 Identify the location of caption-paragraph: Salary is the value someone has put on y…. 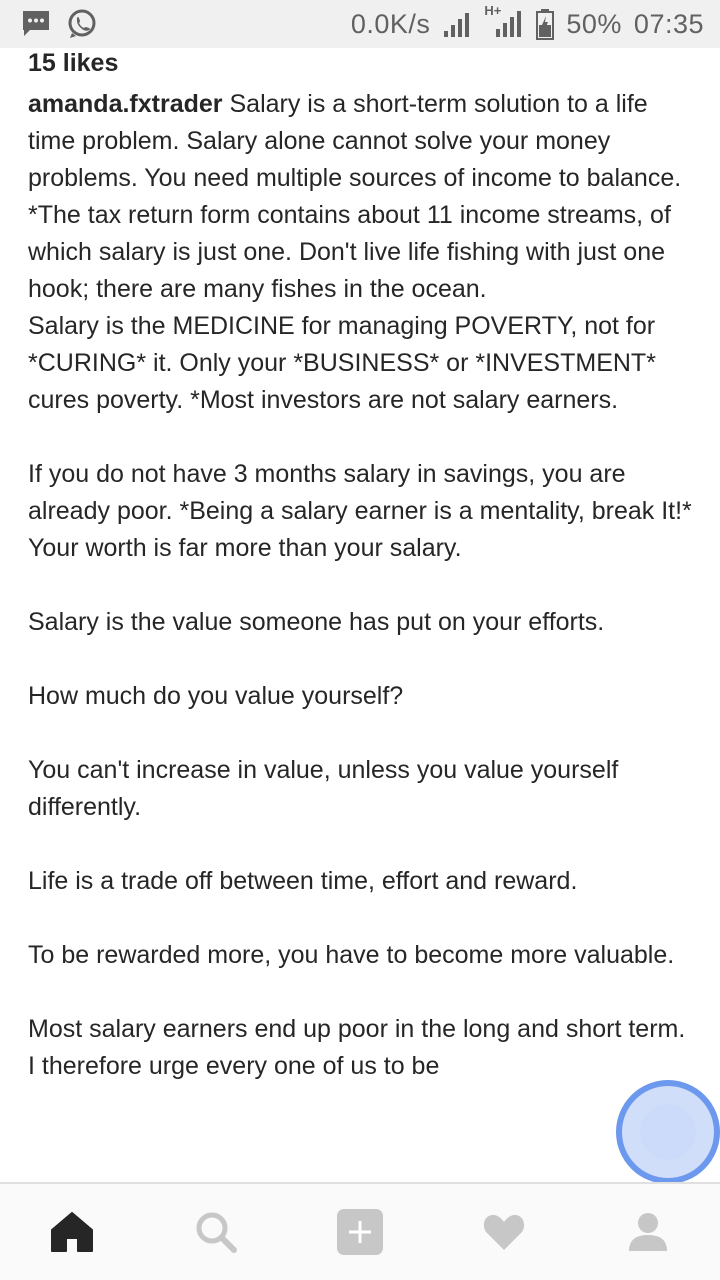
(316, 622).